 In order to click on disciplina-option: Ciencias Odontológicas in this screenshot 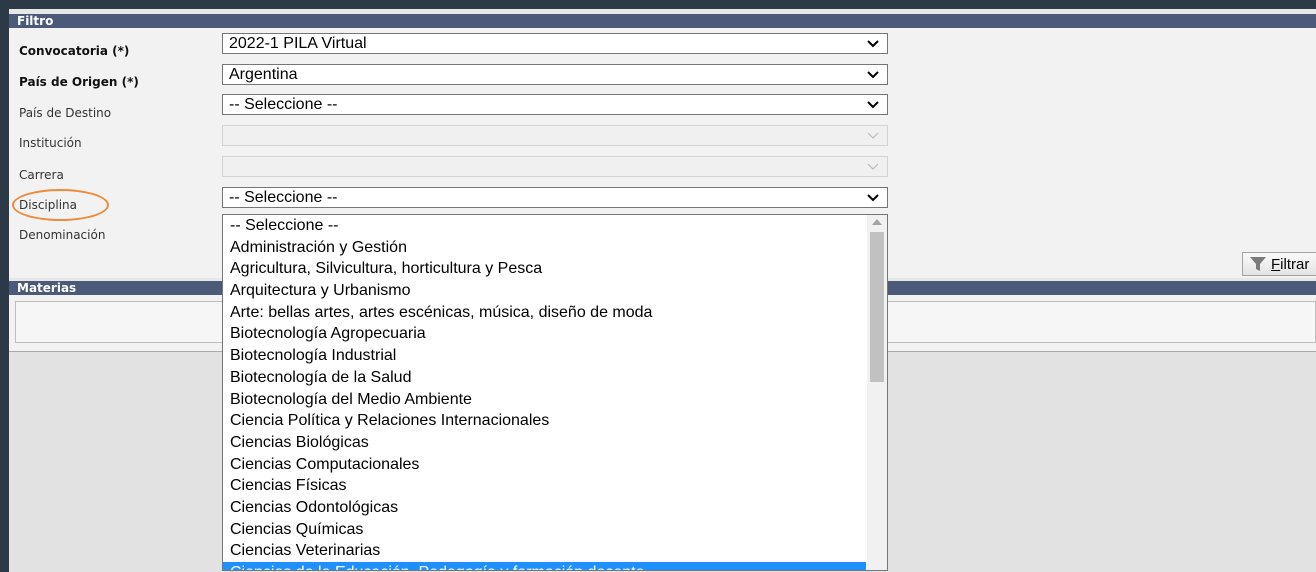, I will do `click(544, 508)`.